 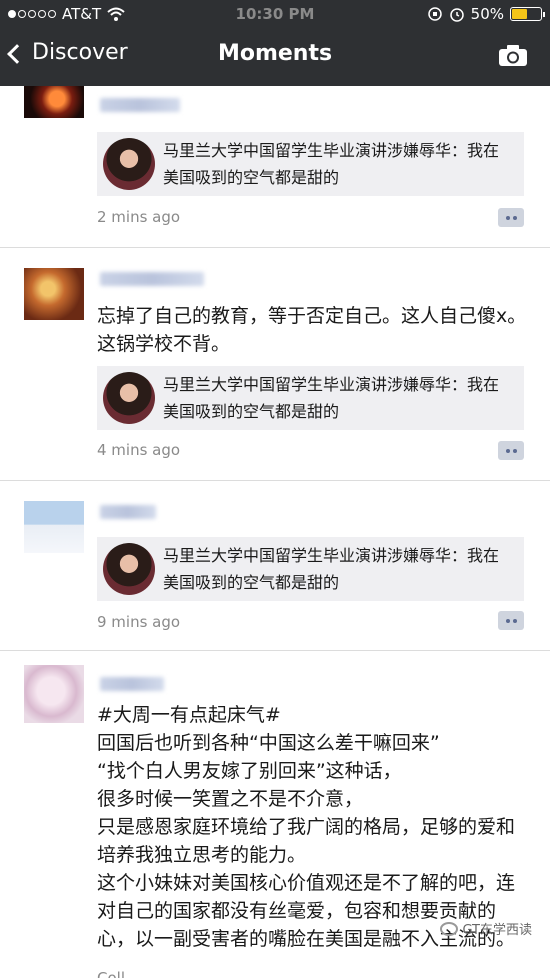 I want to click on post-text: 忘掉了自己的教育，等于否定自己。这人自己傻x。这锅学校不背。, so click(x=312, y=330).